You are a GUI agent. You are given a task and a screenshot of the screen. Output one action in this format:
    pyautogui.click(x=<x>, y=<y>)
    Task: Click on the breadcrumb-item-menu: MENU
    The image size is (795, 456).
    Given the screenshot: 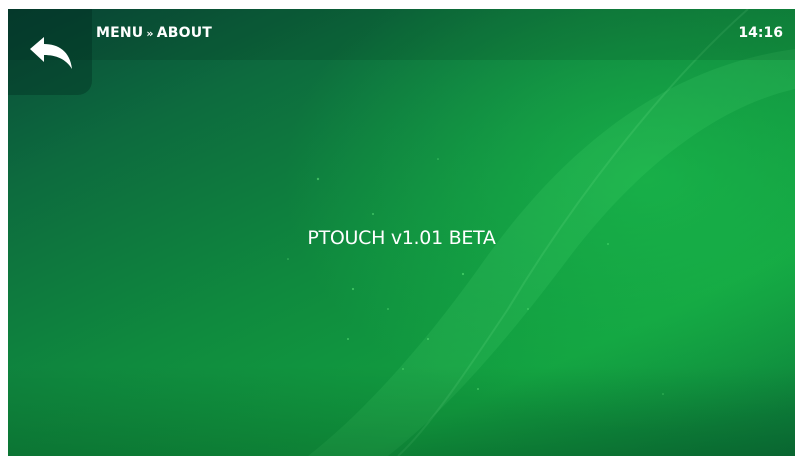 What is the action you would take?
    pyautogui.click(x=119, y=33)
    